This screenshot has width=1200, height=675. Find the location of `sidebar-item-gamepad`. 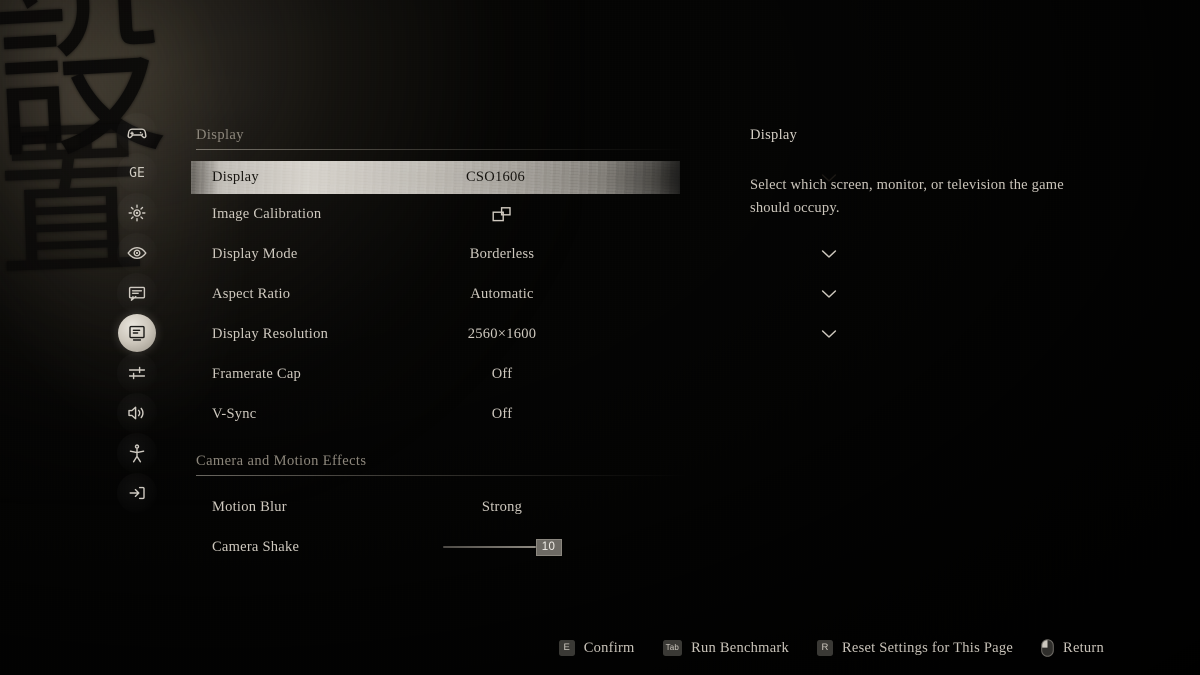

sidebar-item-gamepad is located at coordinates (137, 133).